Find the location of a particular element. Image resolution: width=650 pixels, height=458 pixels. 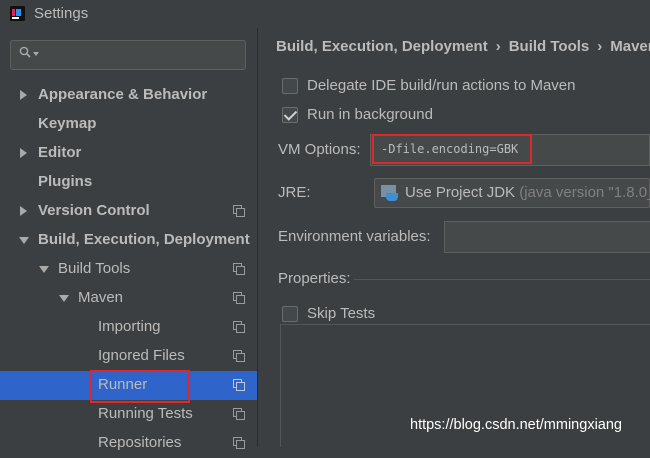

vm-options-highlight-box is located at coordinates (452, 149).